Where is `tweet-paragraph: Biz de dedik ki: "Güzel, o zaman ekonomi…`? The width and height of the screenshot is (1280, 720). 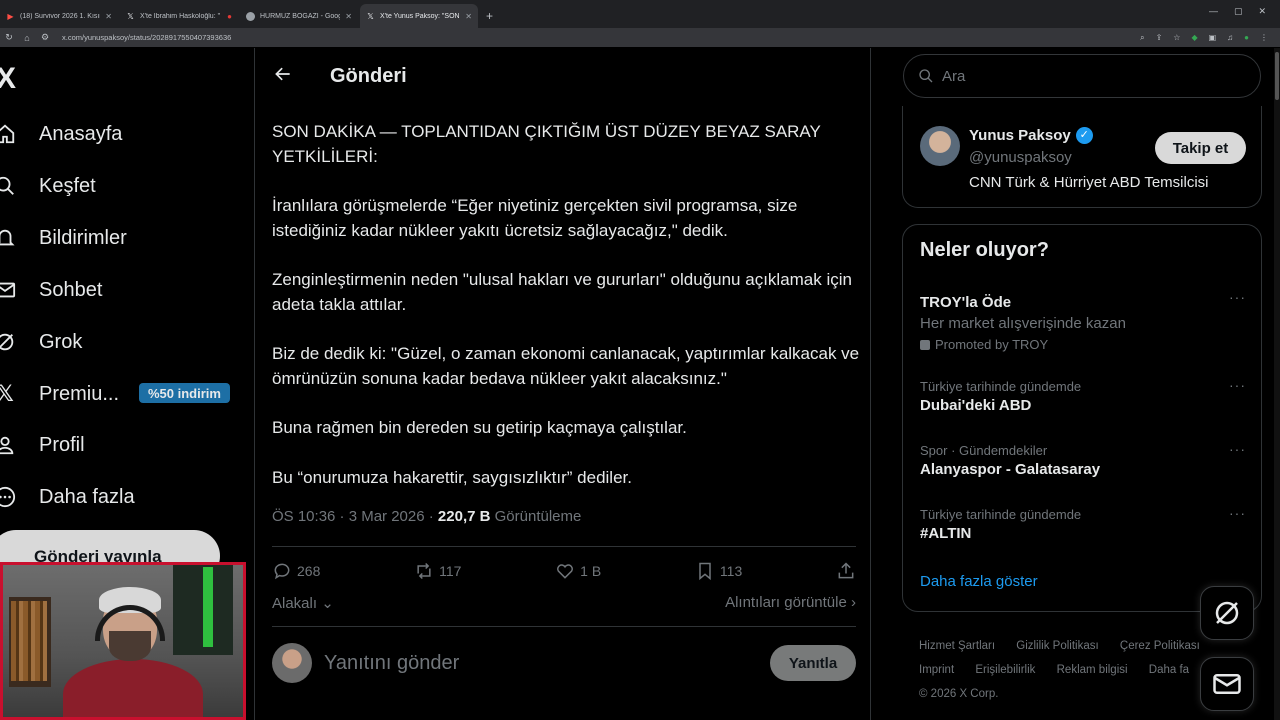
tweet-paragraph: Biz de dedik ki: "Güzel, o zaman ekonomi… is located at coordinates (566, 366).